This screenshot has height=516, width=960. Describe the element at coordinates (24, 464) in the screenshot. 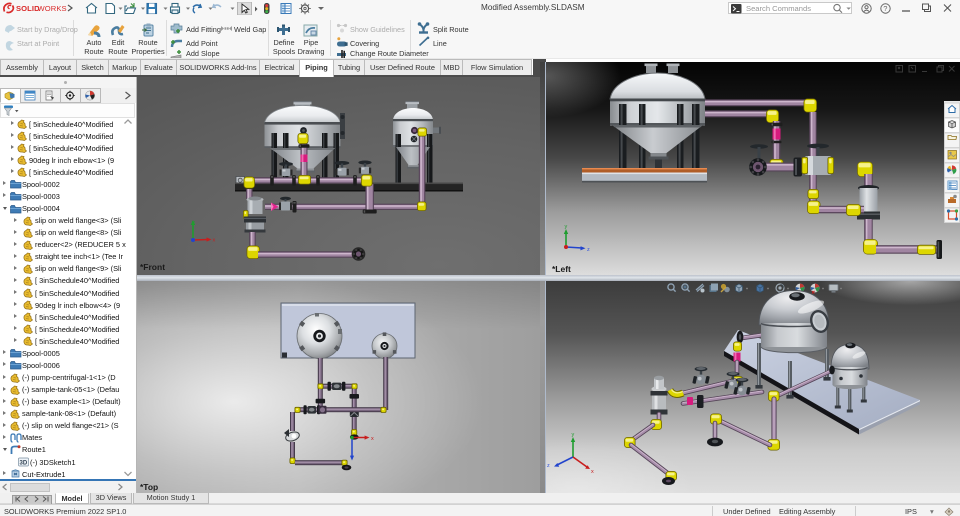

I see `svg-text: 3D` at that location.